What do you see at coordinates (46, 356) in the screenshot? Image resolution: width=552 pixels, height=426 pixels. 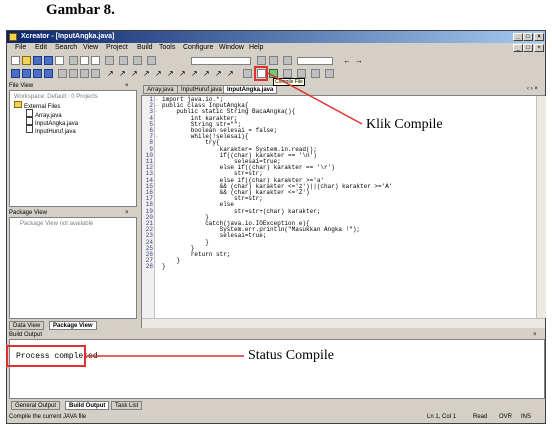 I see `status-highlight-box` at bounding box center [46, 356].